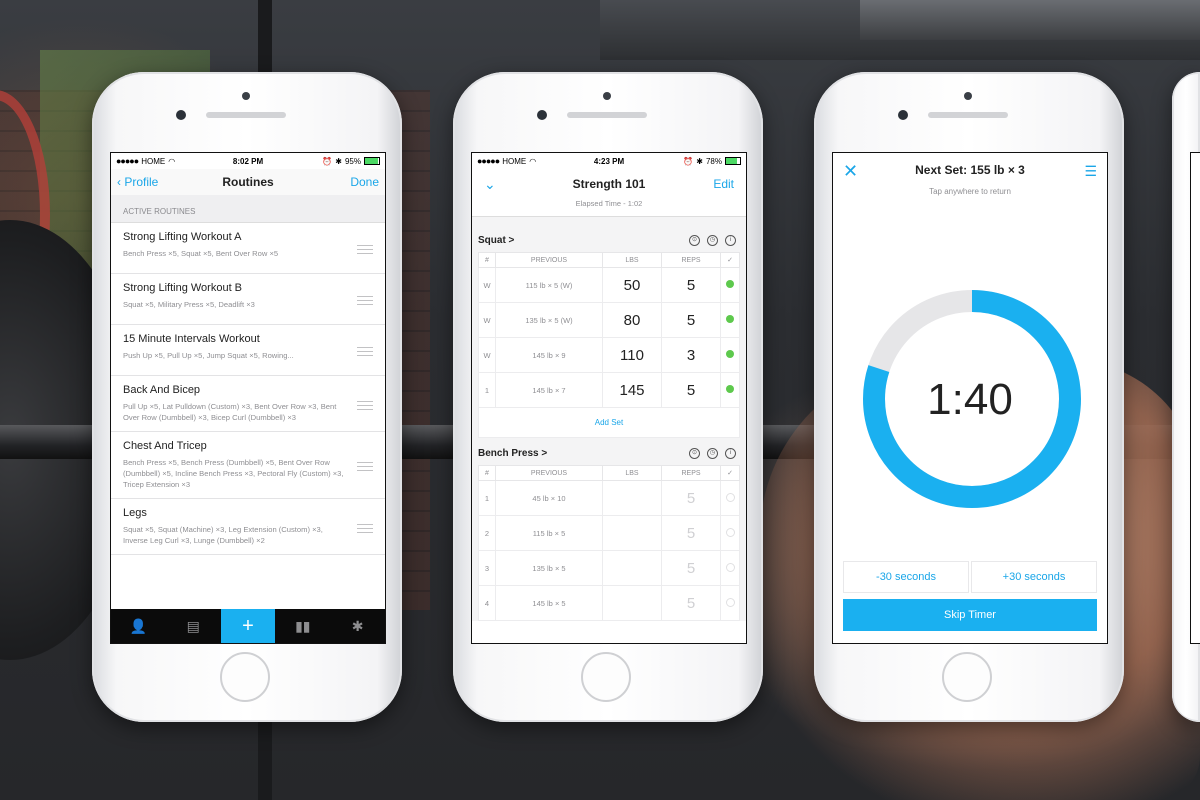 Image resolution: width=1200 pixels, height=800 pixels. I want to click on tab-bar: 👤 ▤ + ▮▮ ✱, so click(248, 626).